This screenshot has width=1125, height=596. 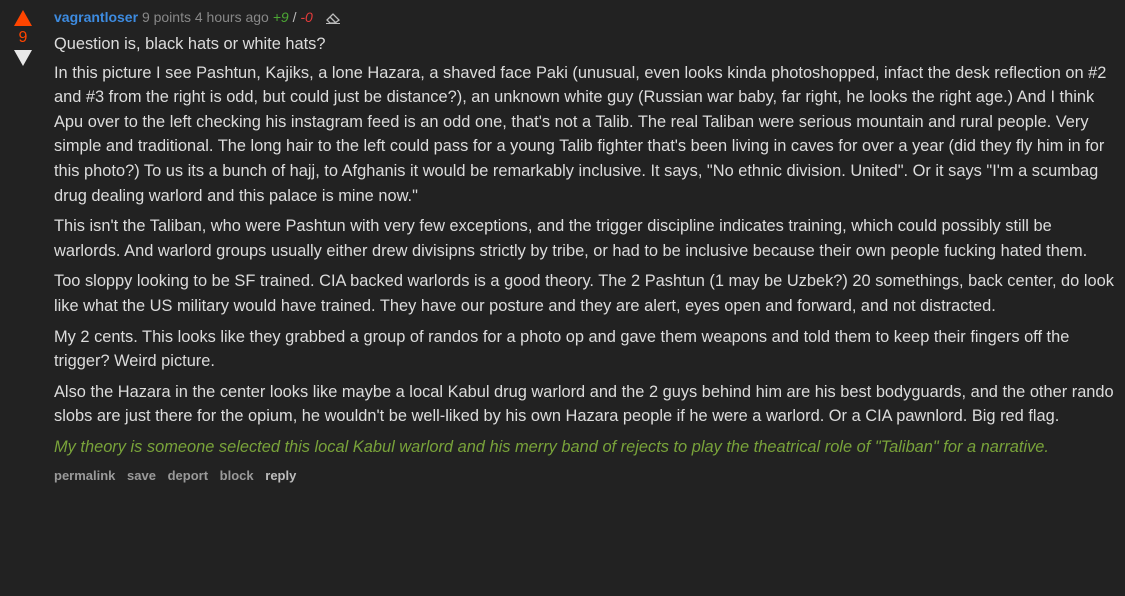 I want to click on upvote-count: +9, so click(x=280, y=17).